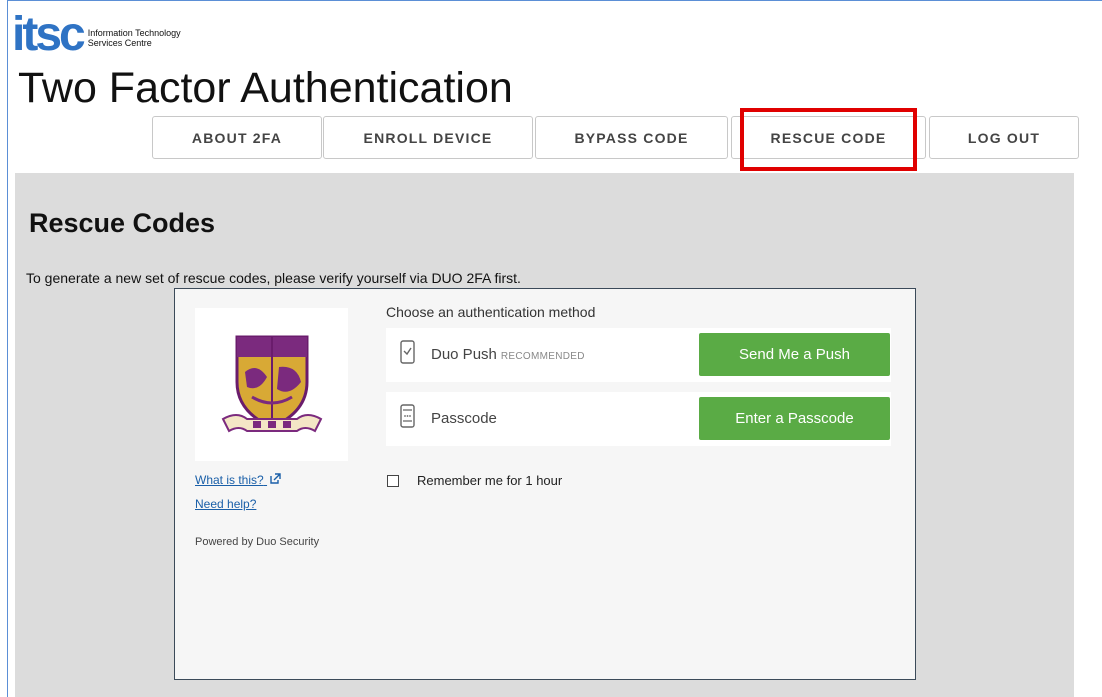 The height and width of the screenshot is (697, 1102). What do you see at coordinates (428, 137) in the screenshot?
I see `tab-enroll-device: ENROLL DEVICE` at bounding box center [428, 137].